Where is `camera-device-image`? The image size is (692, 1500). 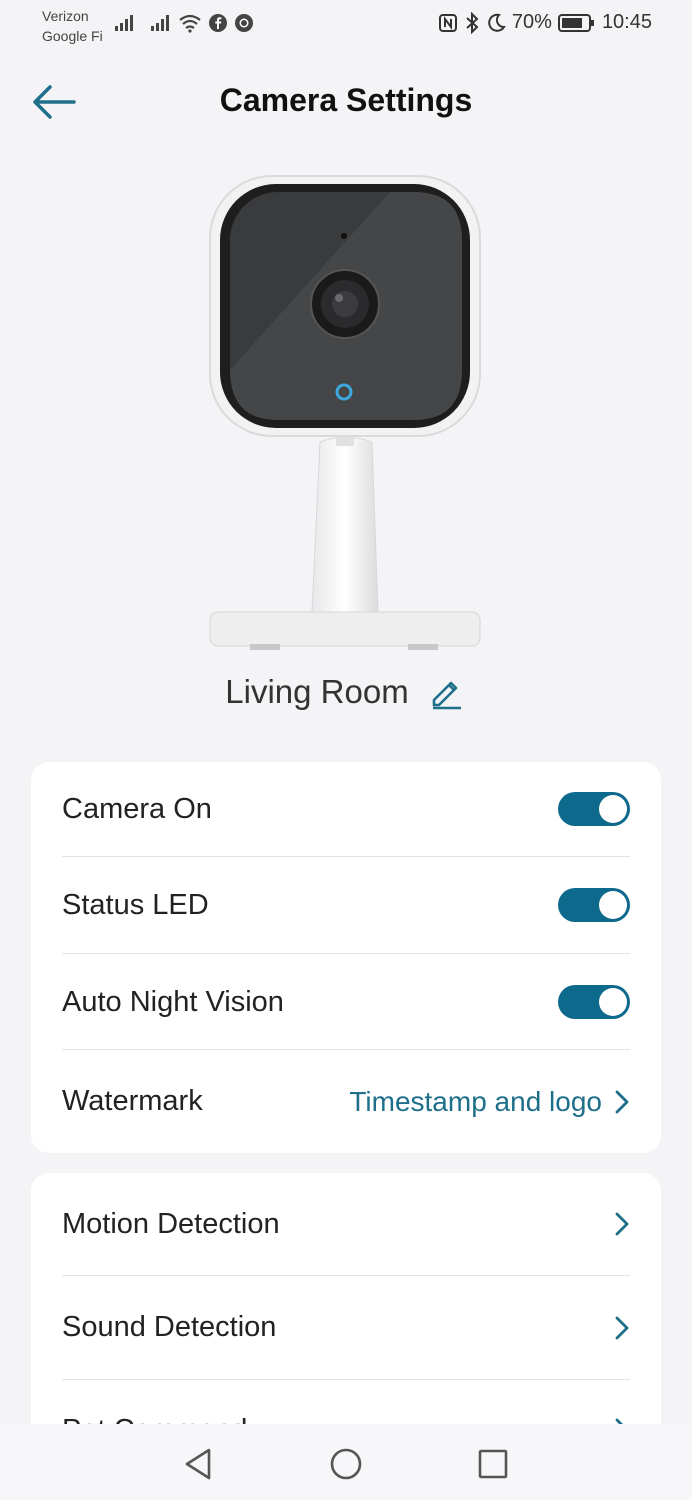 camera-device-image is located at coordinates (346, 415).